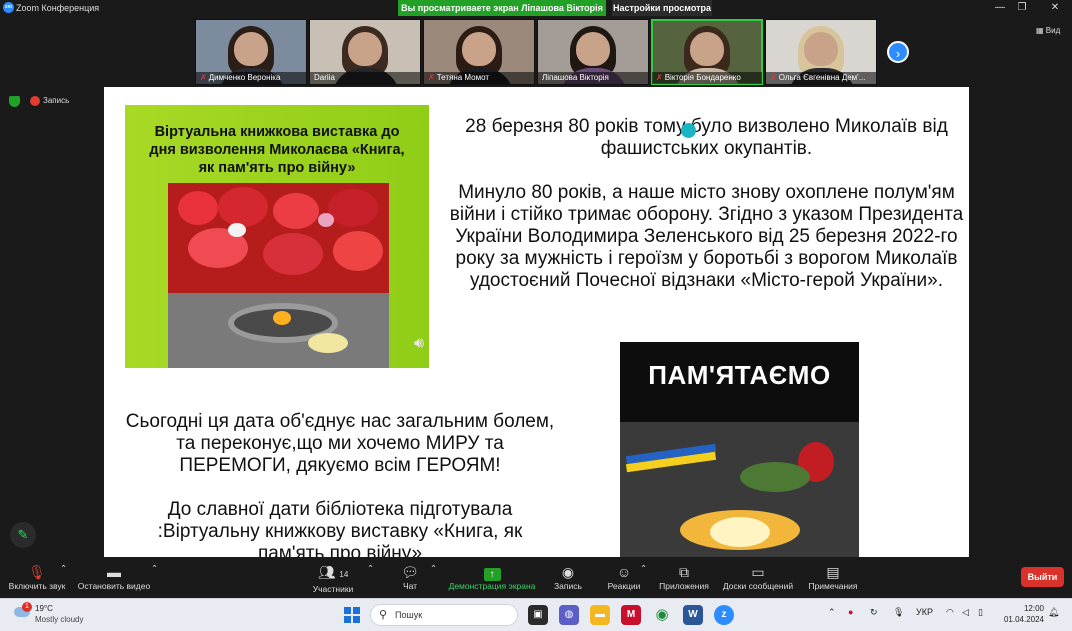  What do you see at coordinates (924, 612) in the screenshot?
I see `keyboard-language: УКР` at bounding box center [924, 612].